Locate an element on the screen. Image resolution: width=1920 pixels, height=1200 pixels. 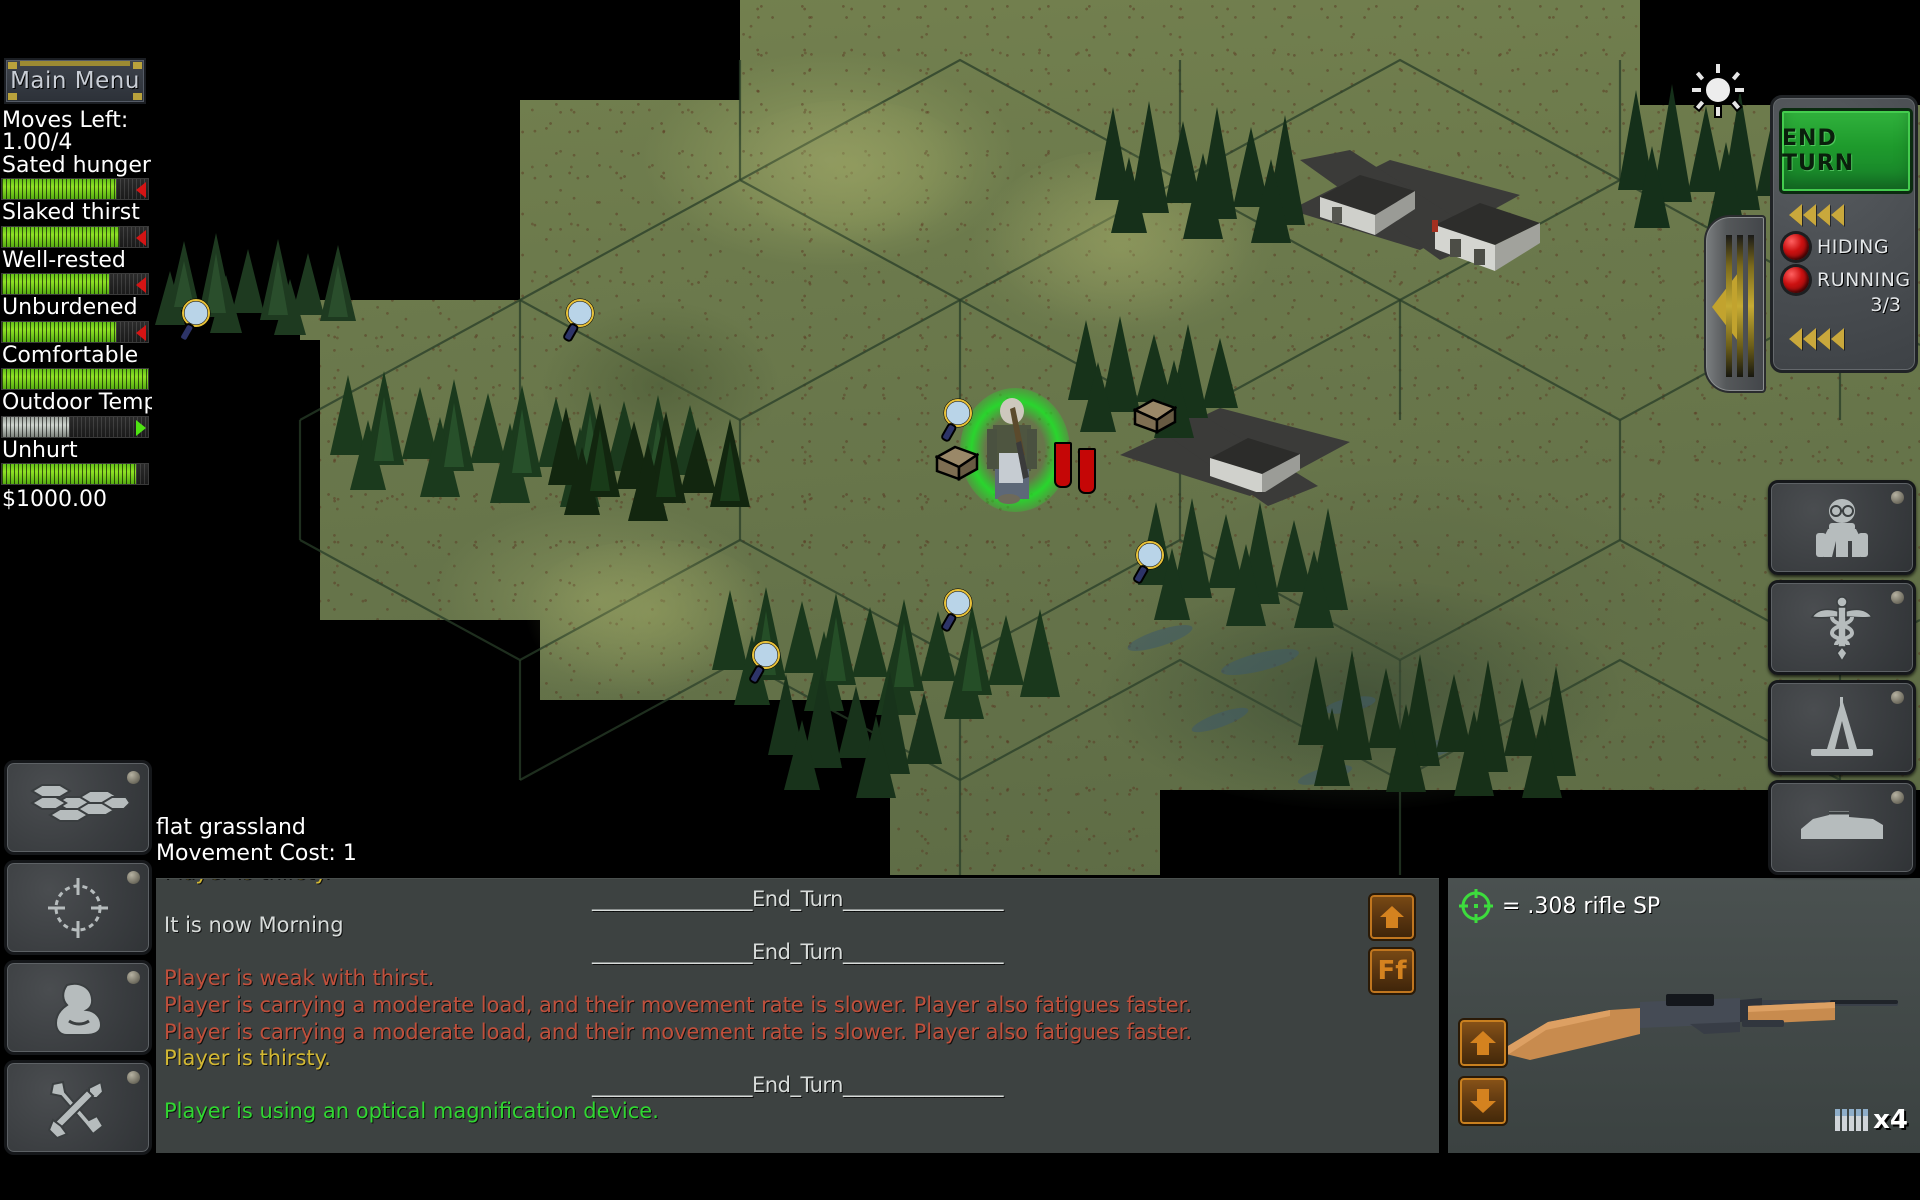
status-indicator-row: HIDING is located at coordinates (1846, 247).